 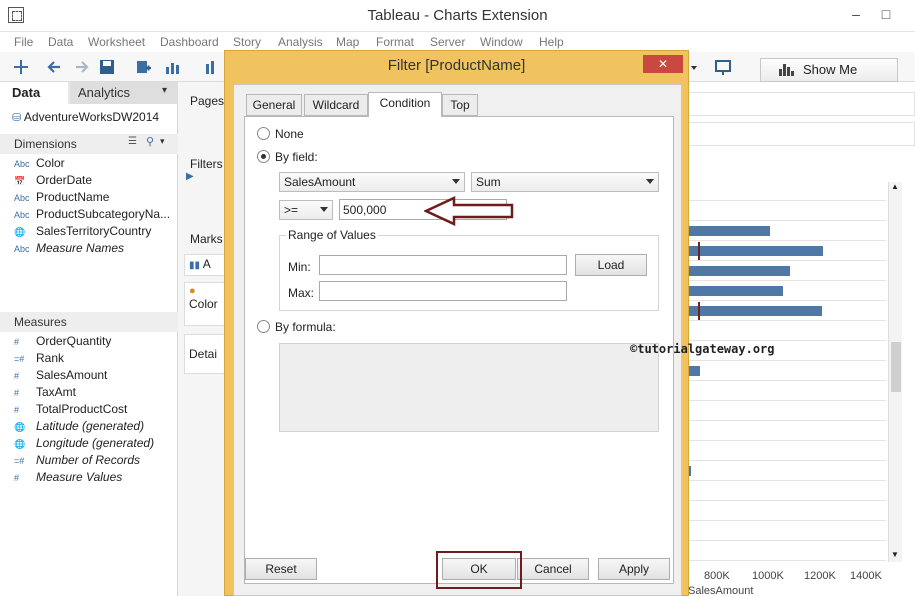 What do you see at coordinates (801, 104) in the screenshot?
I see `columns-shelf` at bounding box center [801, 104].